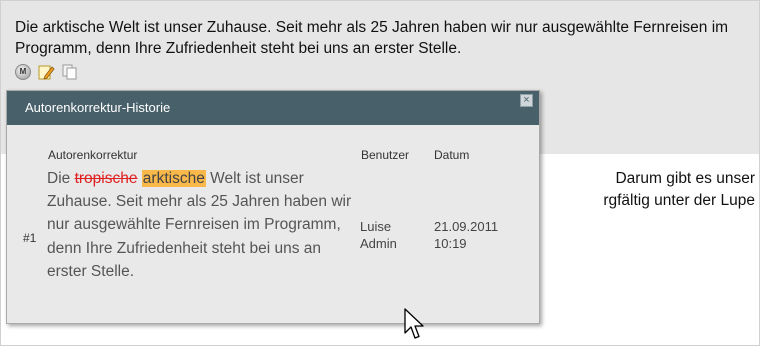 This screenshot has height=347, width=760. What do you see at coordinates (526, 100) in the screenshot?
I see `close-icon: ×` at bounding box center [526, 100].